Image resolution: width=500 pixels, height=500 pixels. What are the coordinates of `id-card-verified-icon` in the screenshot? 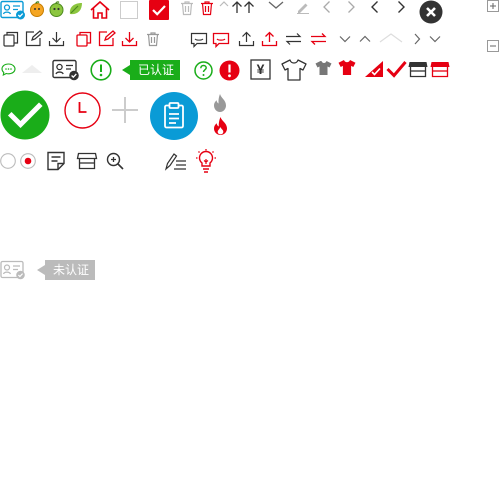 It's located at (13, 10).